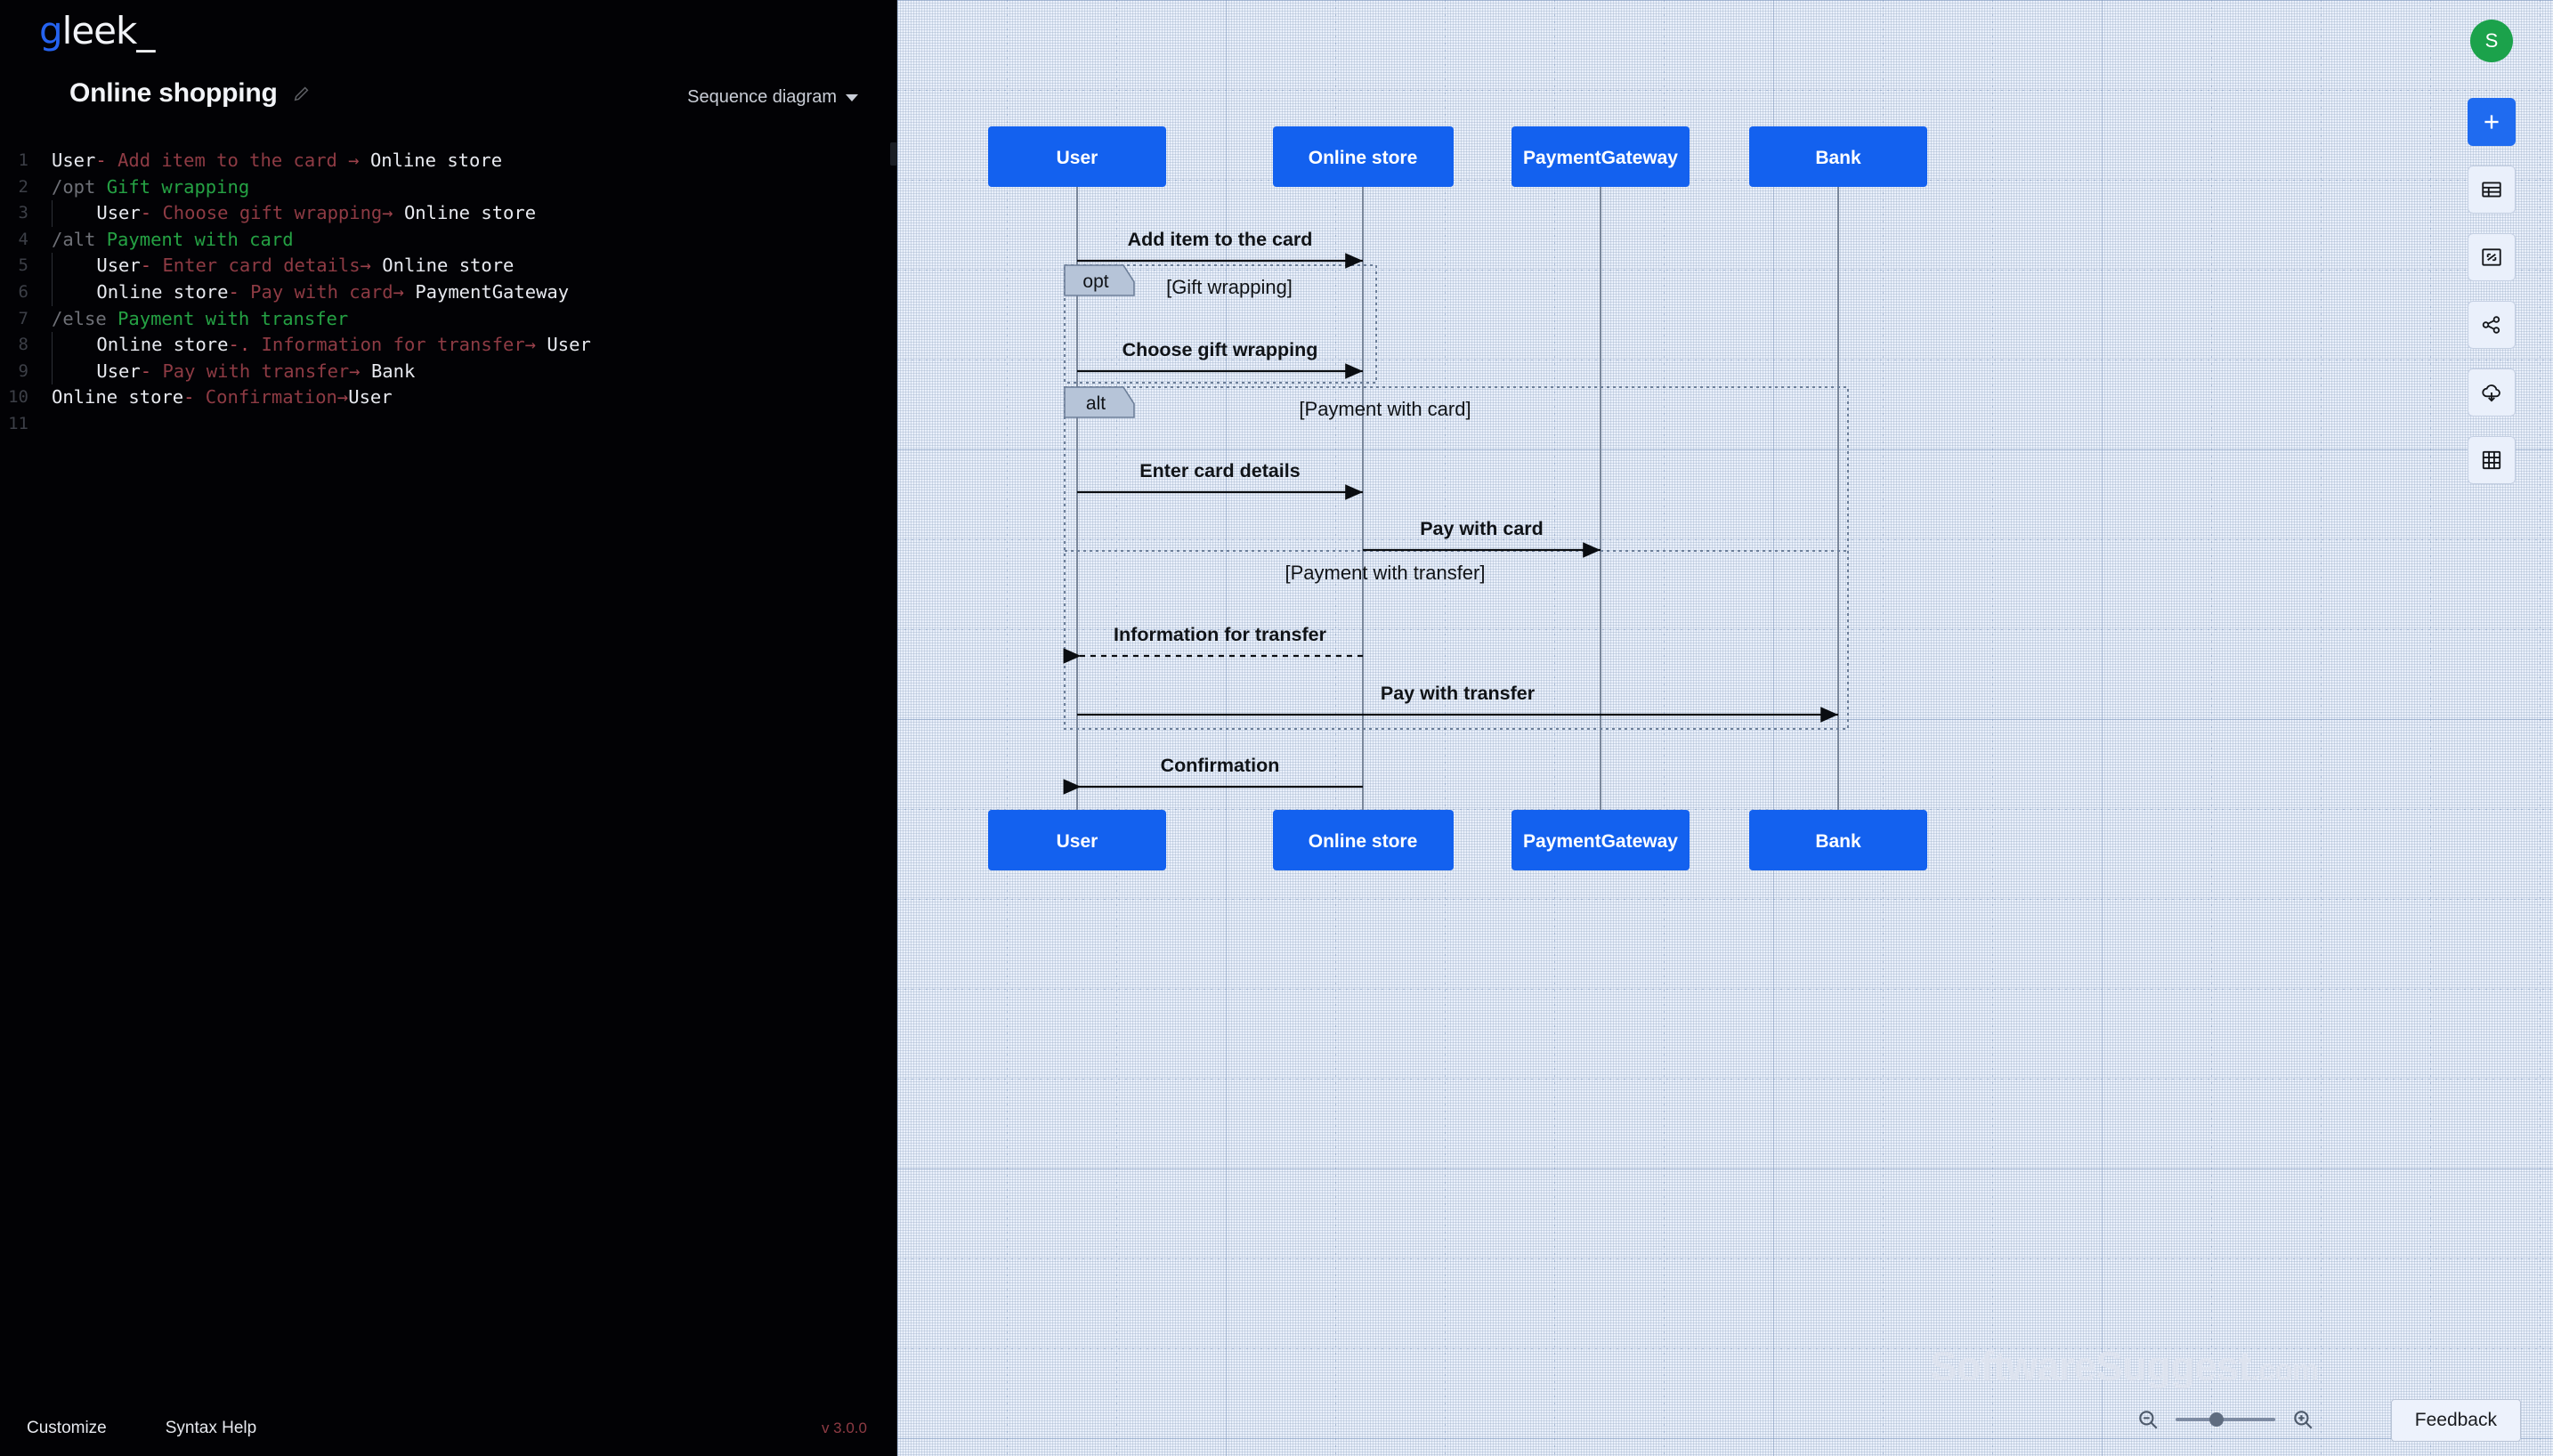 This screenshot has width=2553, height=1456. I want to click on share-button, so click(2492, 325).